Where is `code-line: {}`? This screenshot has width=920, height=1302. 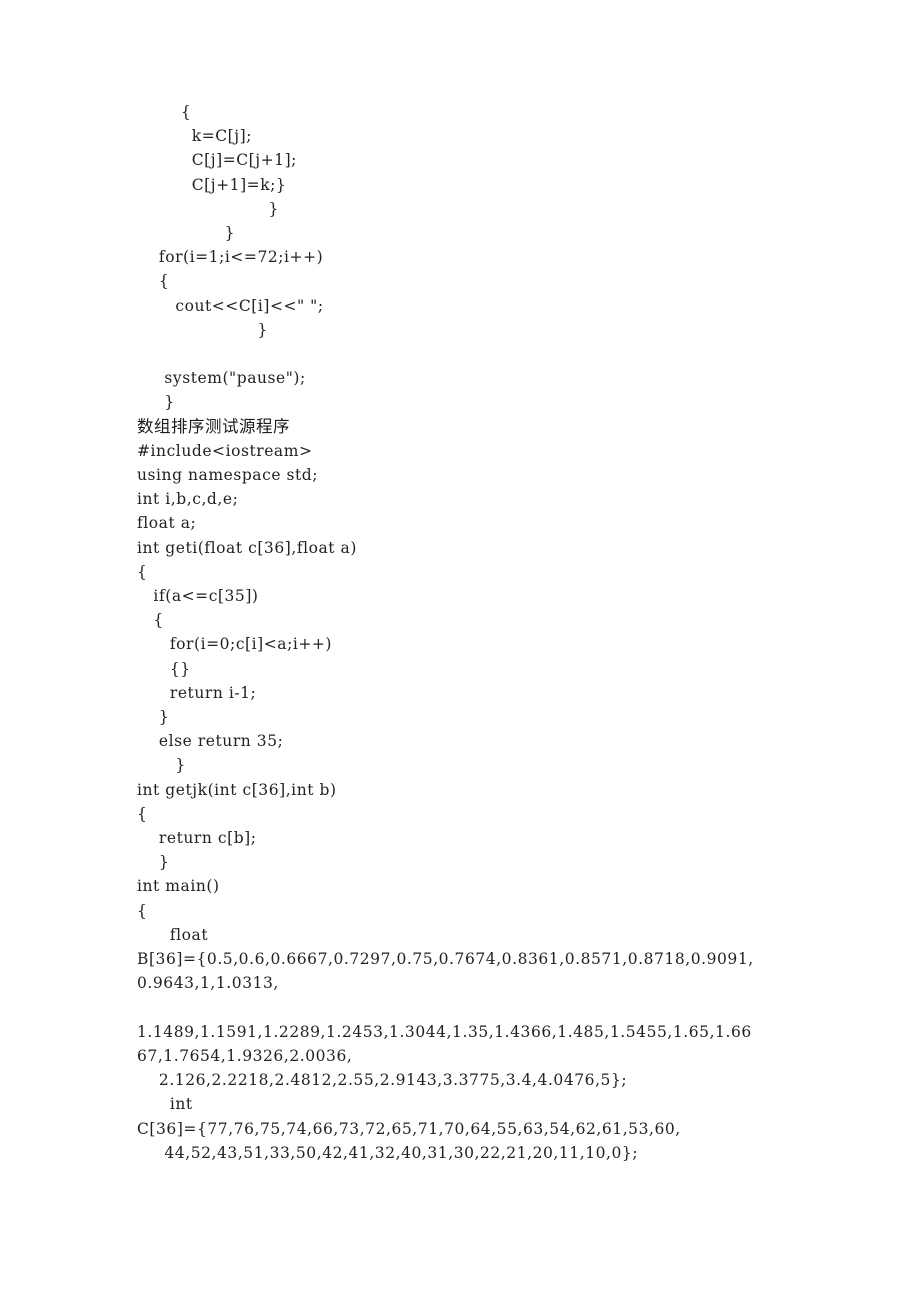 code-line: {} is located at coordinates (164, 668).